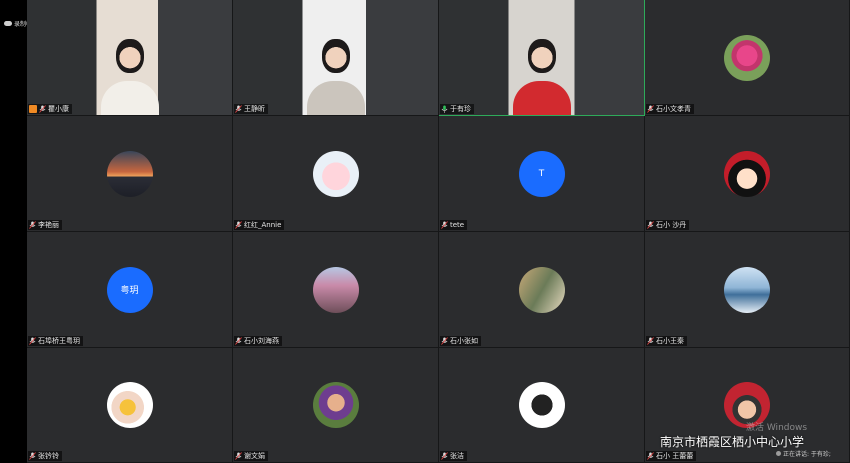 The width and height of the screenshot is (850, 463). What do you see at coordinates (444, 109) in the screenshot?
I see `mic-on-icon` at bounding box center [444, 109].